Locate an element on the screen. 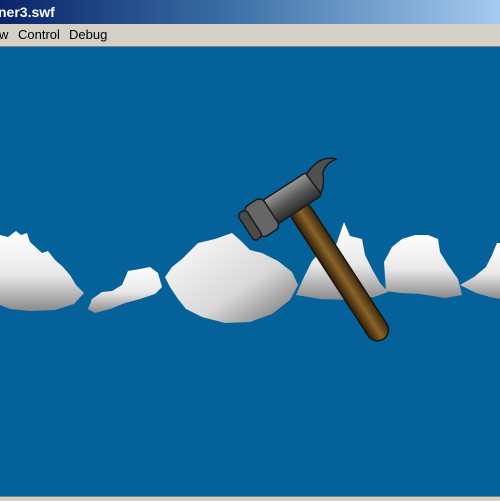 Image resolution: width=500 pixels, height=501 pixels. window-bottom-border is located at coordinates (250, 498).